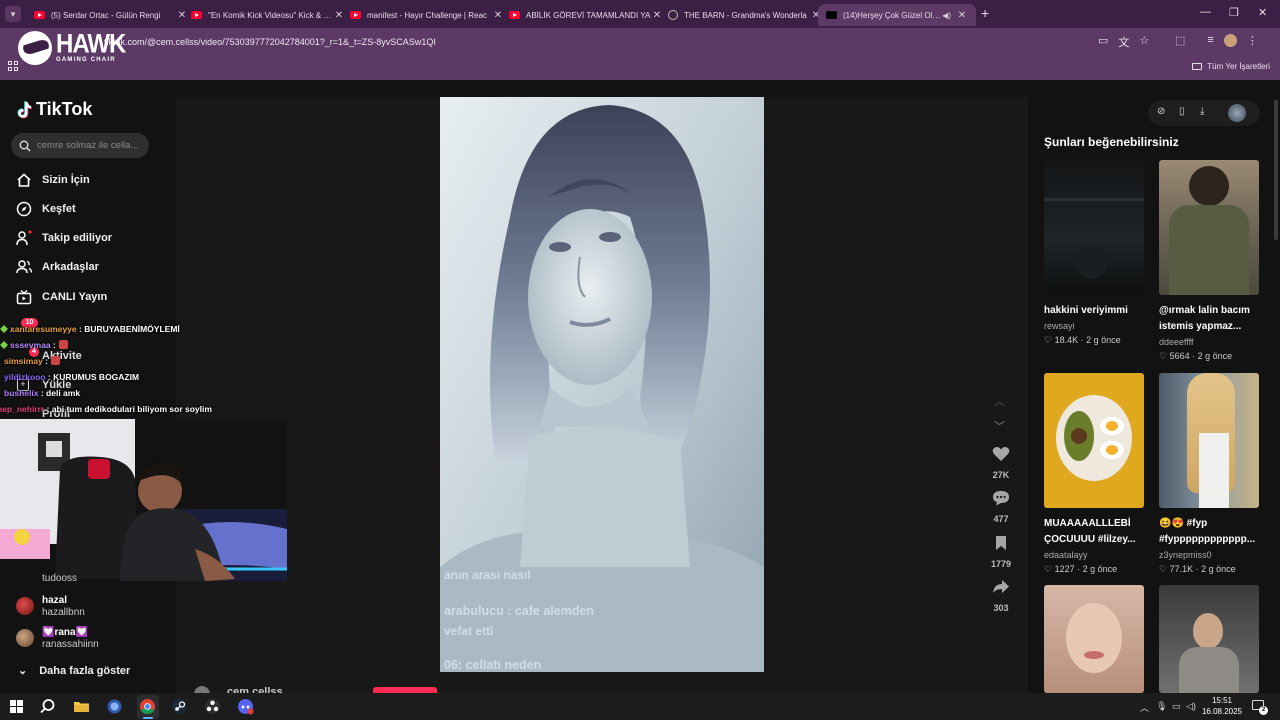 This screenshot has height=720, width=1280. What do you see at coordinates (1262, 12) in the screenshot?
I see `window-close-icon: ✕` at bounding box center [1262, 12].